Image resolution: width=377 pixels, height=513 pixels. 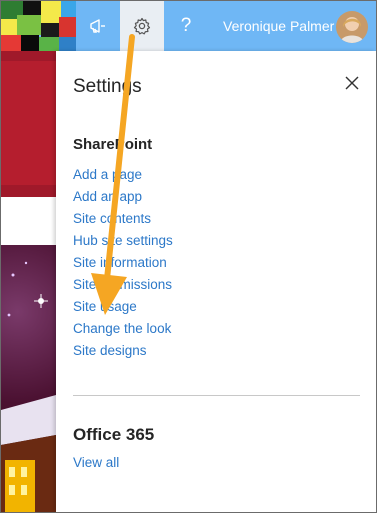 I want to click on link-site-information: Site information, so click(x=123, y=263).